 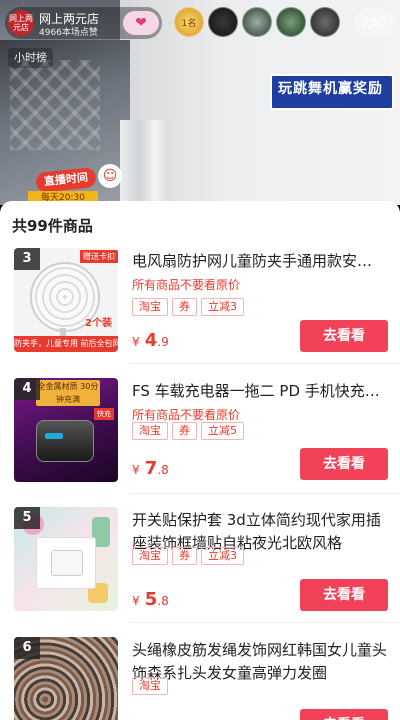 I want to click on heart-icon: ❤, so click(x=141, y=23).